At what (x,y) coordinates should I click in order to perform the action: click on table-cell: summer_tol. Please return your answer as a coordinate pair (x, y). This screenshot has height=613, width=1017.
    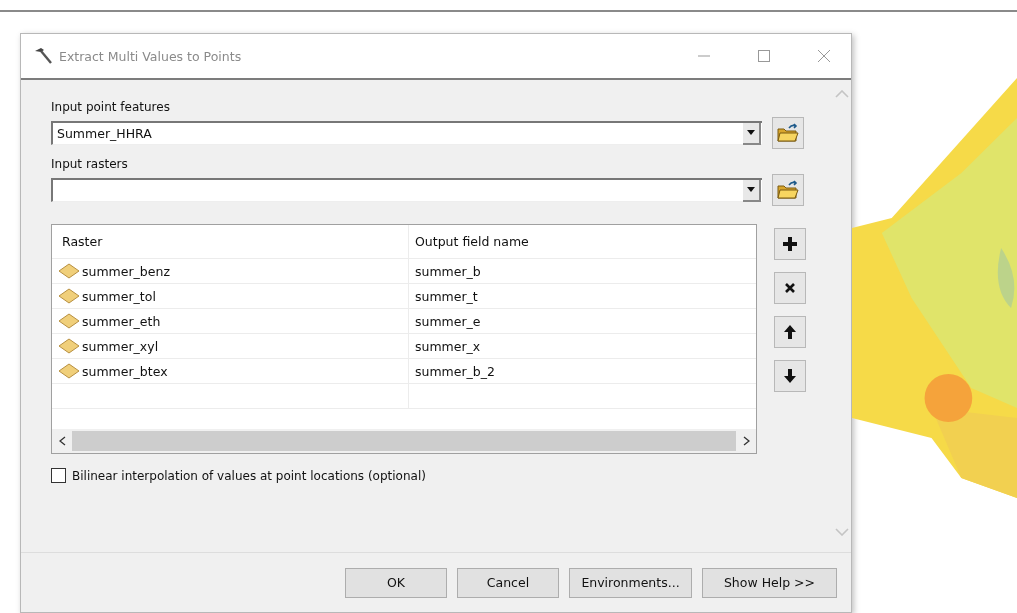
    Looking at the image, I should click on (119, 296).